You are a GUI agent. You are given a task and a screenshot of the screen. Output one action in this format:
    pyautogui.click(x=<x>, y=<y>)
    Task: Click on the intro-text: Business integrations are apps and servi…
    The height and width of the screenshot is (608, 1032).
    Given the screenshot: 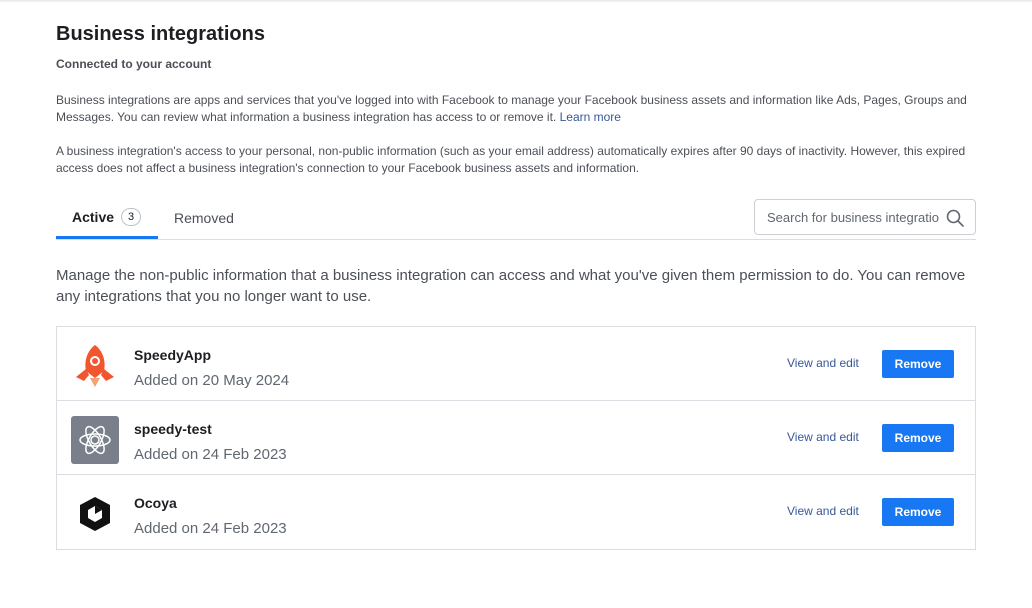 What is the action you would take?
    pyautogui.click(x=511, y=108)
    